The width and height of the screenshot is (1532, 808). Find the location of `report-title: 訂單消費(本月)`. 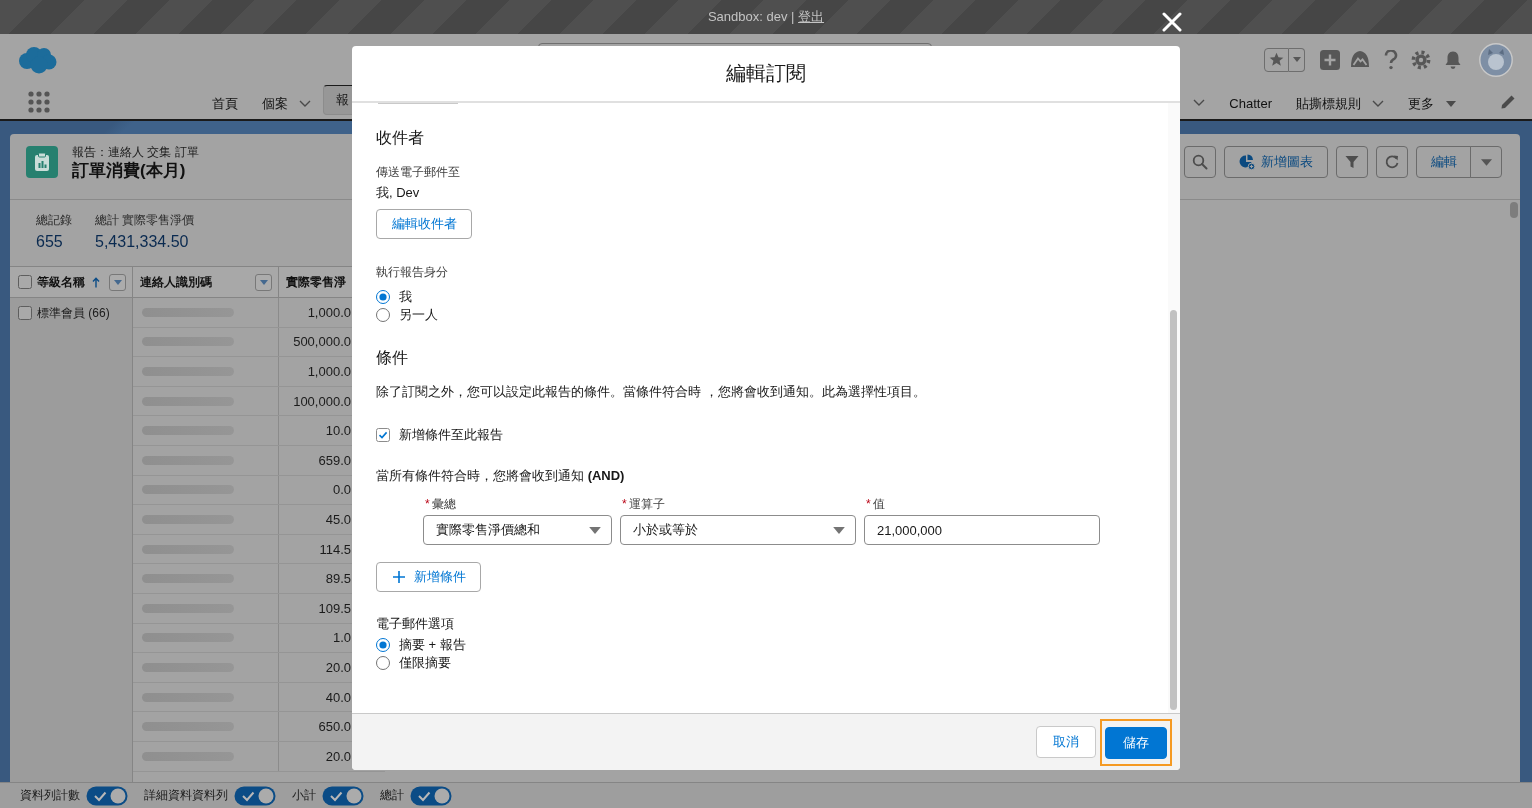

report-title: 訂單消費(本月) is located at coordinates (129, 171).